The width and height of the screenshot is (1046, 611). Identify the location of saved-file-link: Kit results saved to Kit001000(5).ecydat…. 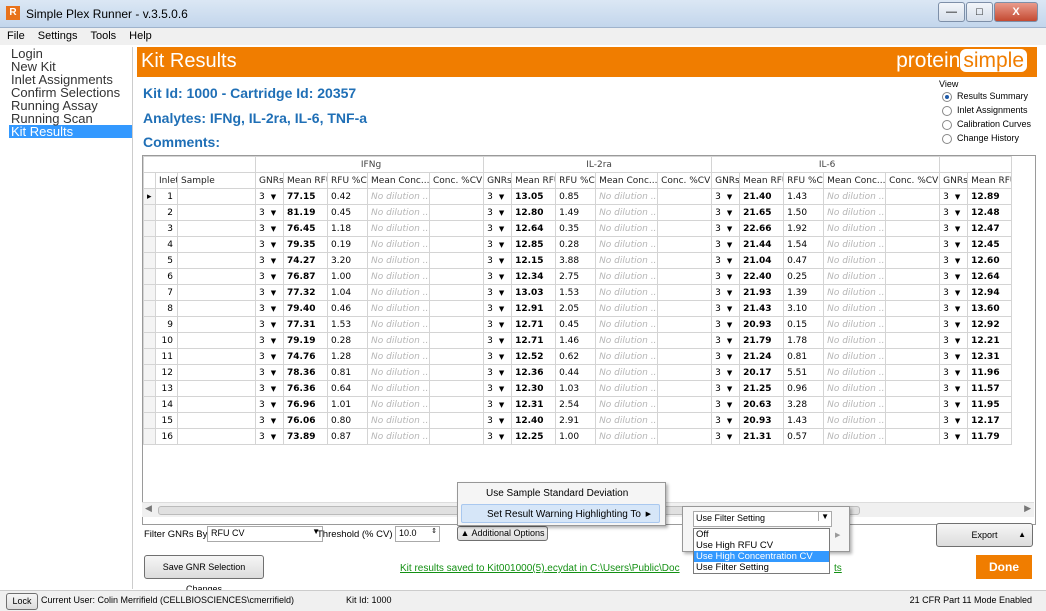
(540, 568).